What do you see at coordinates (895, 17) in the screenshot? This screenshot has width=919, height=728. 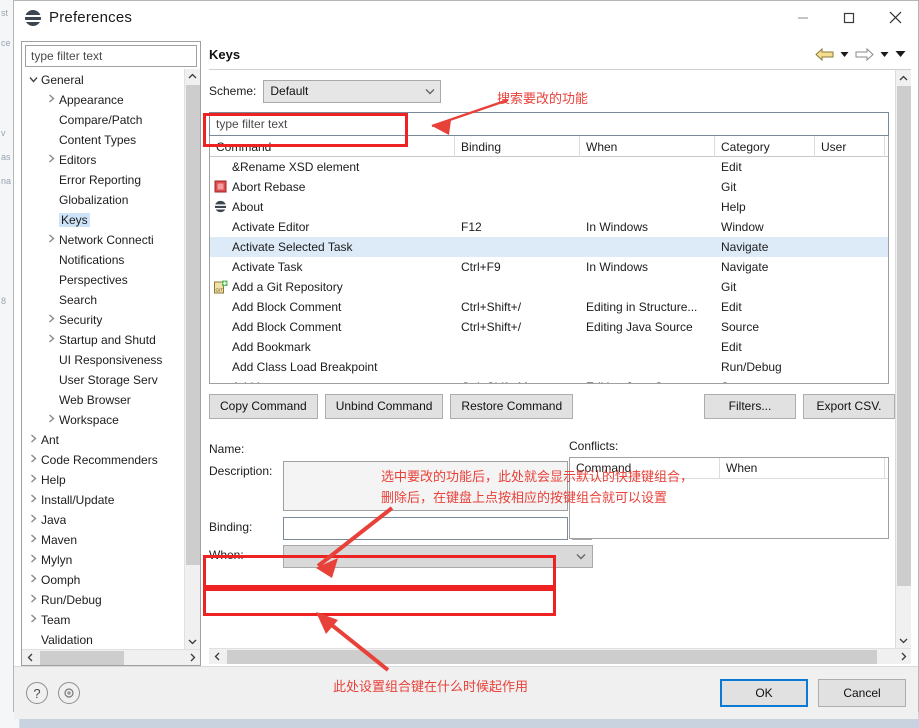 I see `close-button` at bounding box center [895, 17].